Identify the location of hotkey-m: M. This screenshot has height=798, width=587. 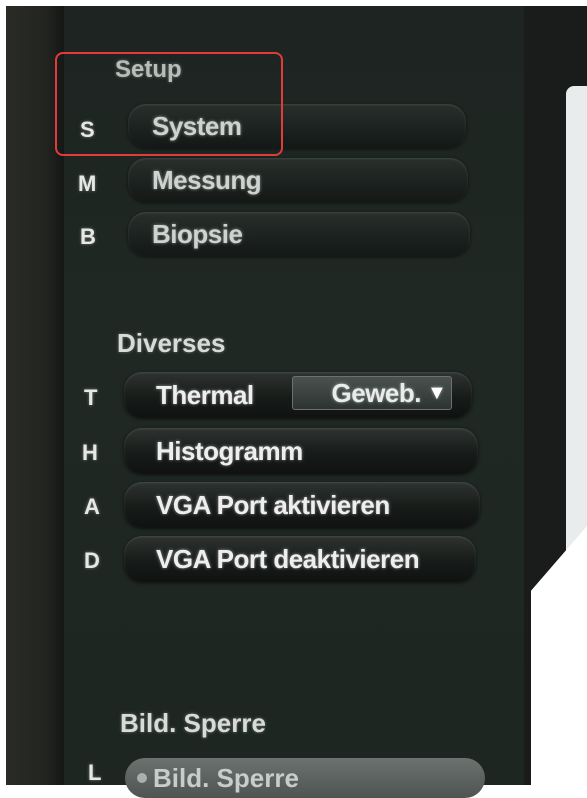
(87, 183).